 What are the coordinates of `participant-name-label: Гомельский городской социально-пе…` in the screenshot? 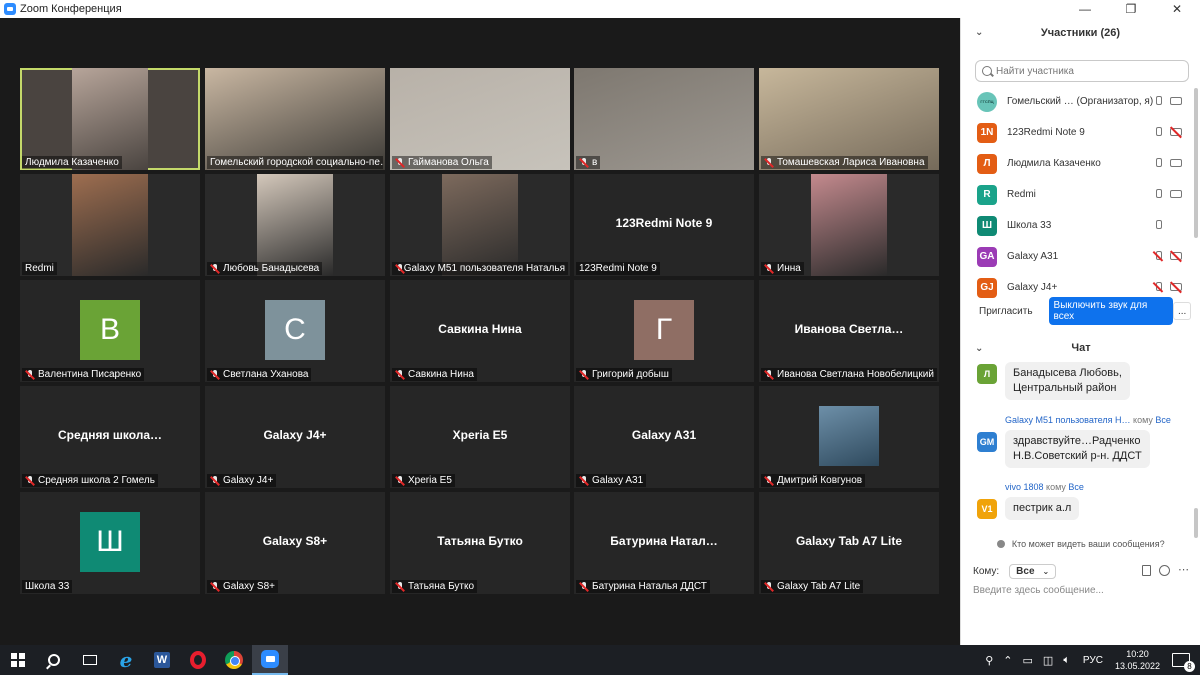 It's located at (295, 162).